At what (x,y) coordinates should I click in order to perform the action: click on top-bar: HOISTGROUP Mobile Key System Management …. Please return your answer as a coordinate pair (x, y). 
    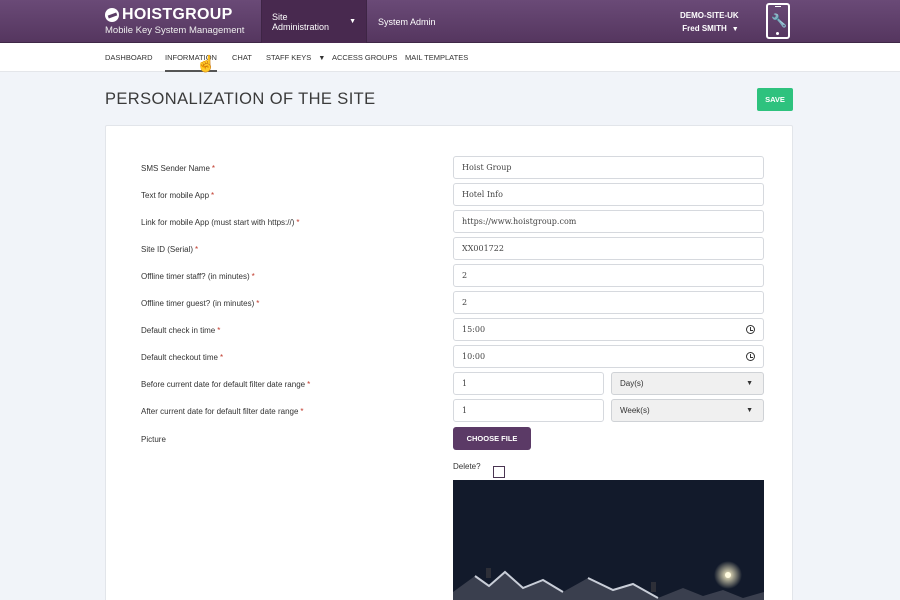
    Looking at the image, I should click on (450, 21).